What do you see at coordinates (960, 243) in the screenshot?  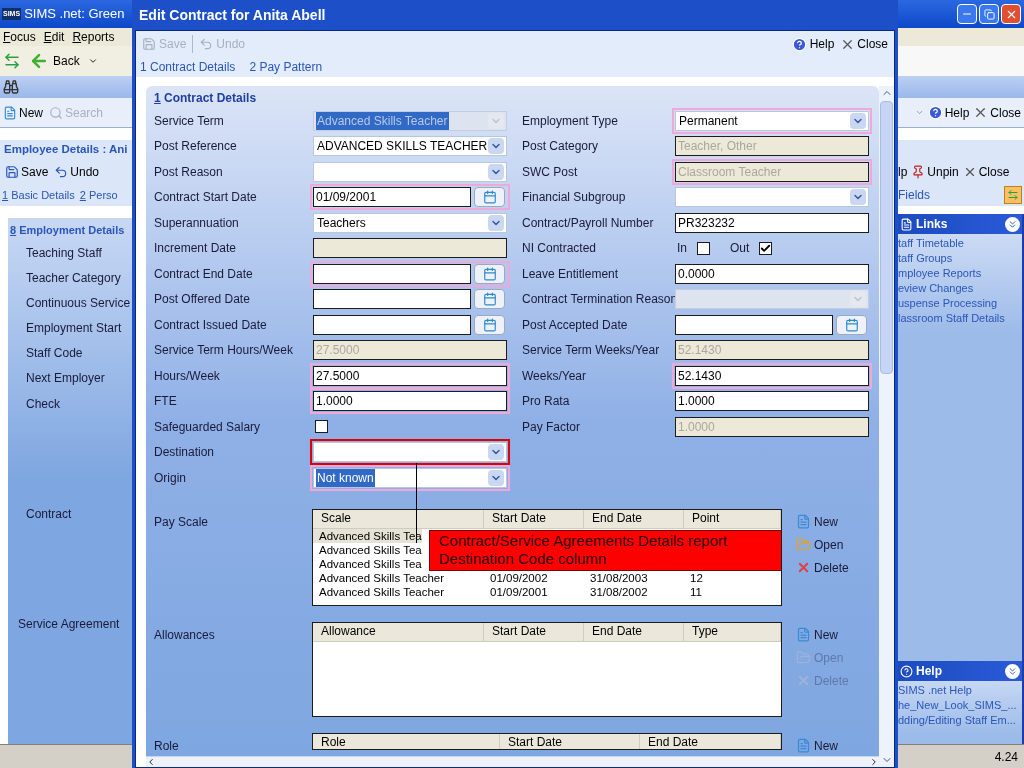 I see `panel-link: taff Timetable` at bounding box center [960, 243].